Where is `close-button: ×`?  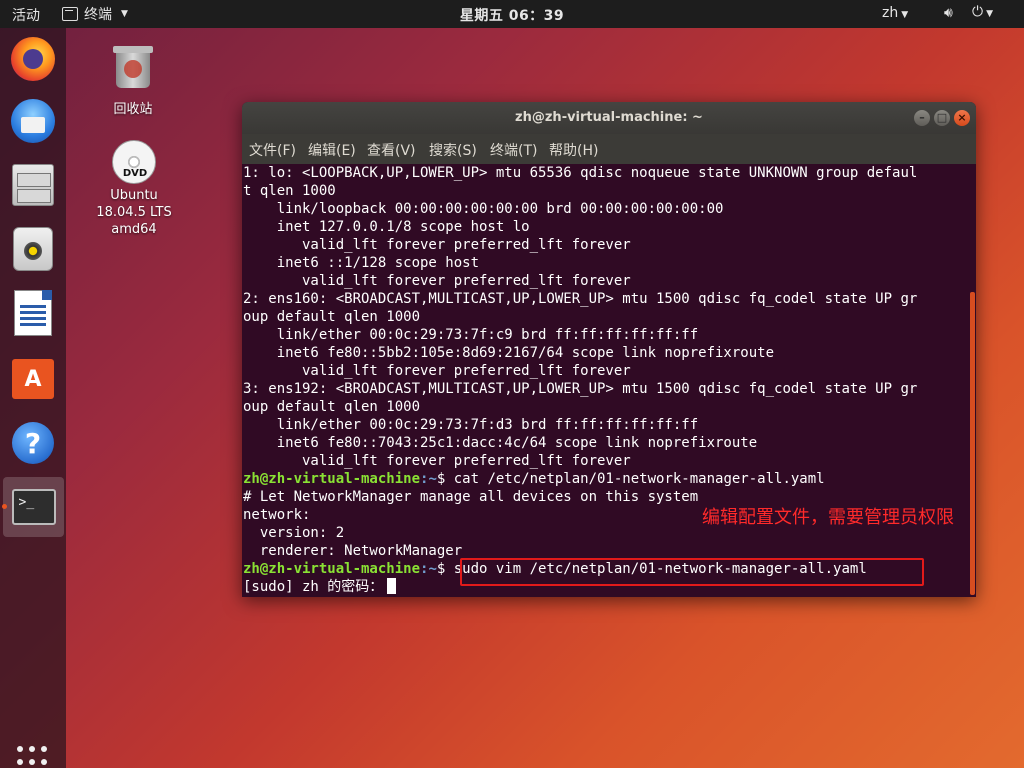 close-button: × is located at coordinates (962, 118).